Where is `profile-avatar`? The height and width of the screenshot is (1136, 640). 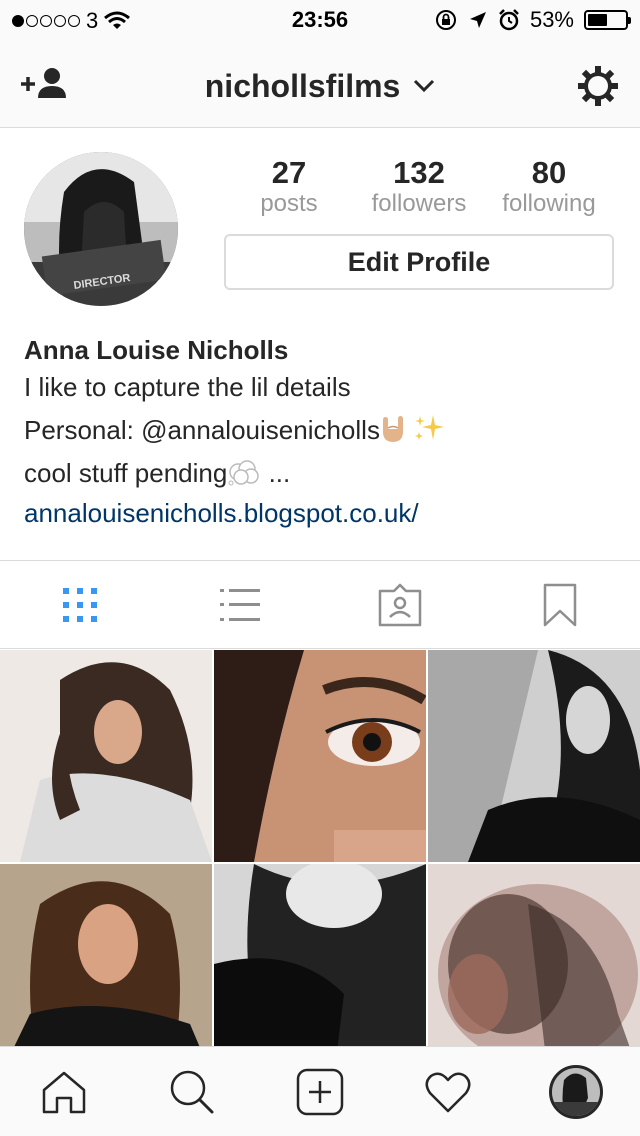 profile-avatar is located at coordinates (576, 1091).